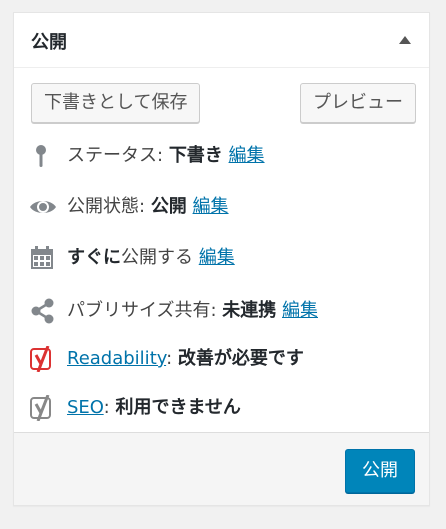 The image size is (446, 529). I want to click on schedule-label: 公開する, so click(157, 257).